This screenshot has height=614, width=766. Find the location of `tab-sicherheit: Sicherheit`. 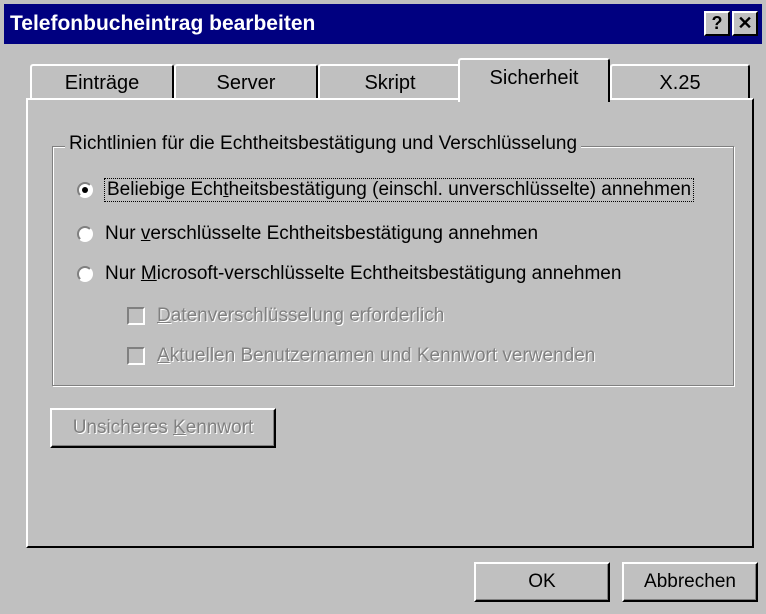

tab-sicherheit: Sicherheit is located at coordinates (534, 80).